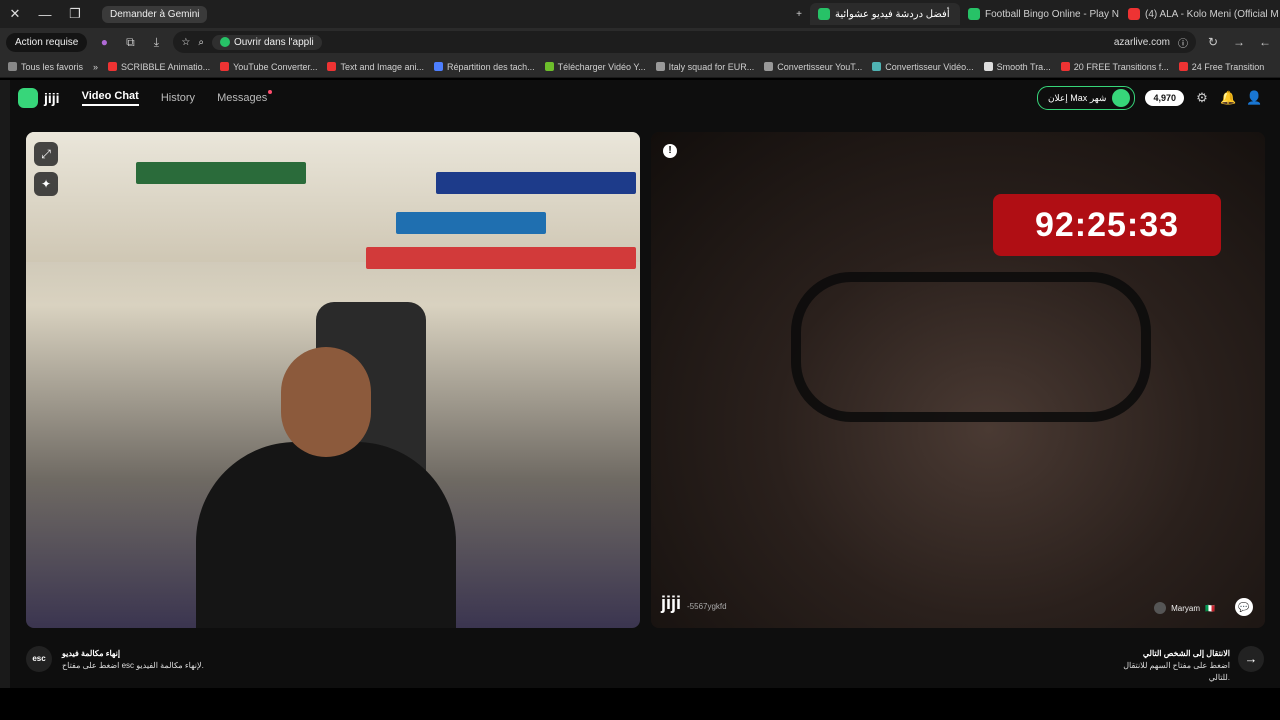  I want to click on settings-gear-icon: ⚙, so click(1202, 98).